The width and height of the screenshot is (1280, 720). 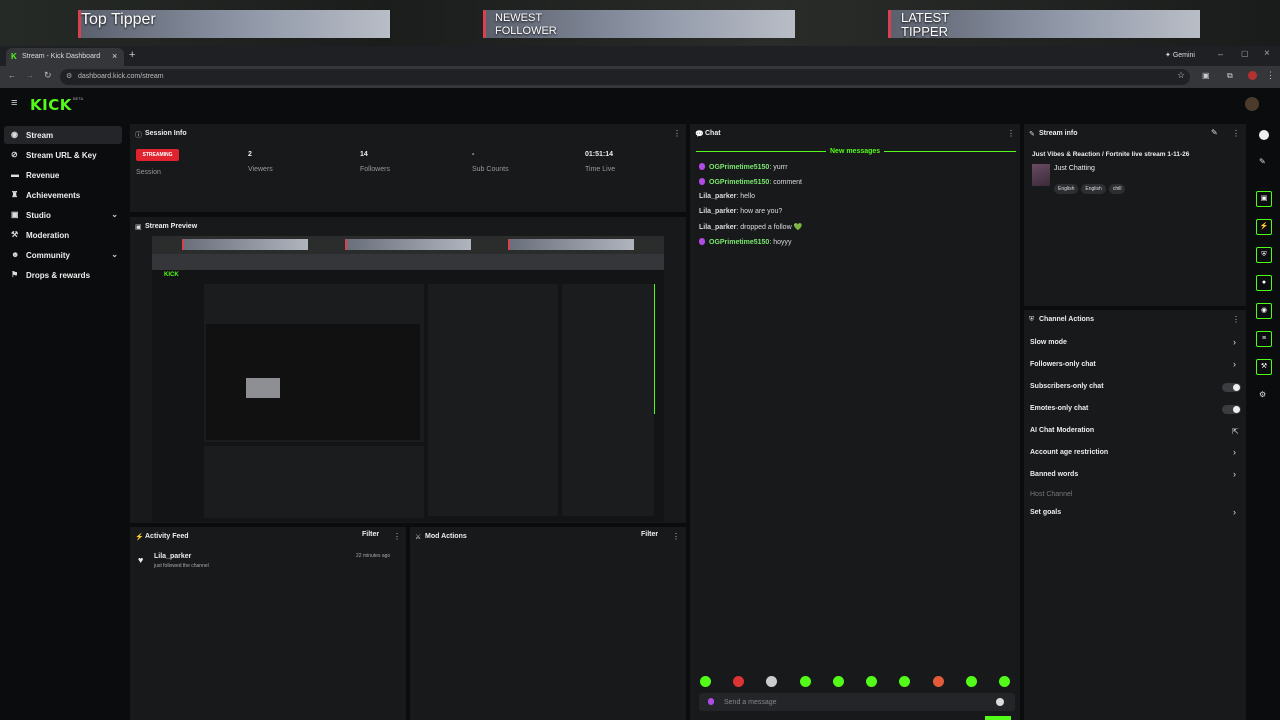 I want to click on close-window-icon: ×, so click(x=1267, y=53).